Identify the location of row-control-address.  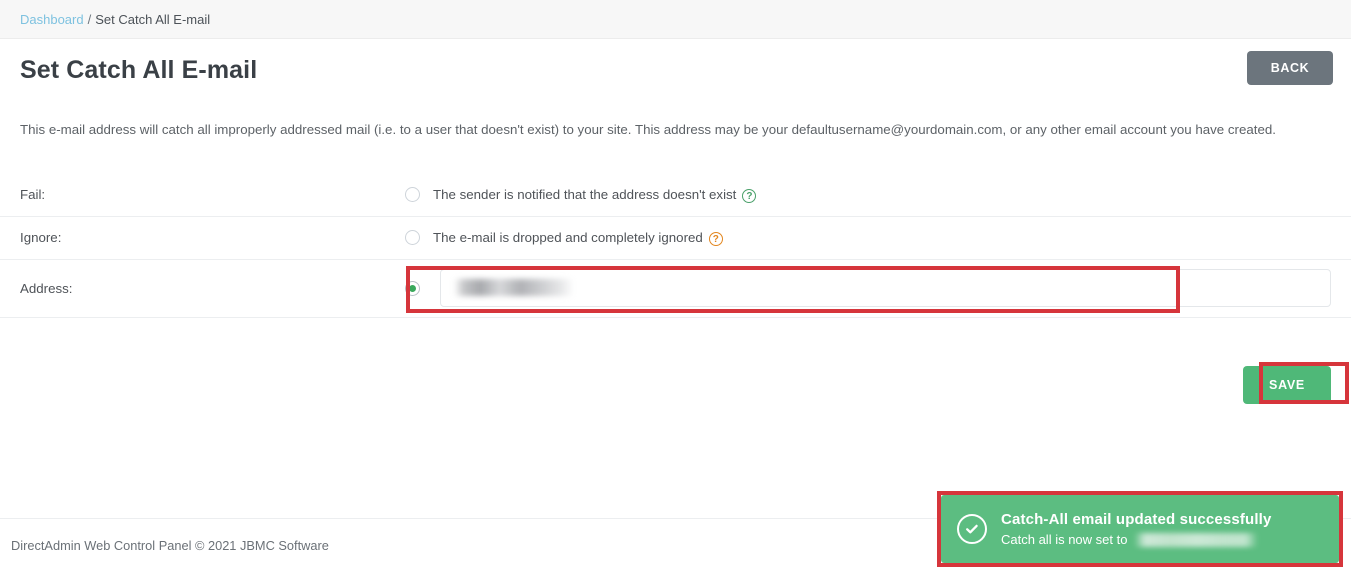
(868, 288).